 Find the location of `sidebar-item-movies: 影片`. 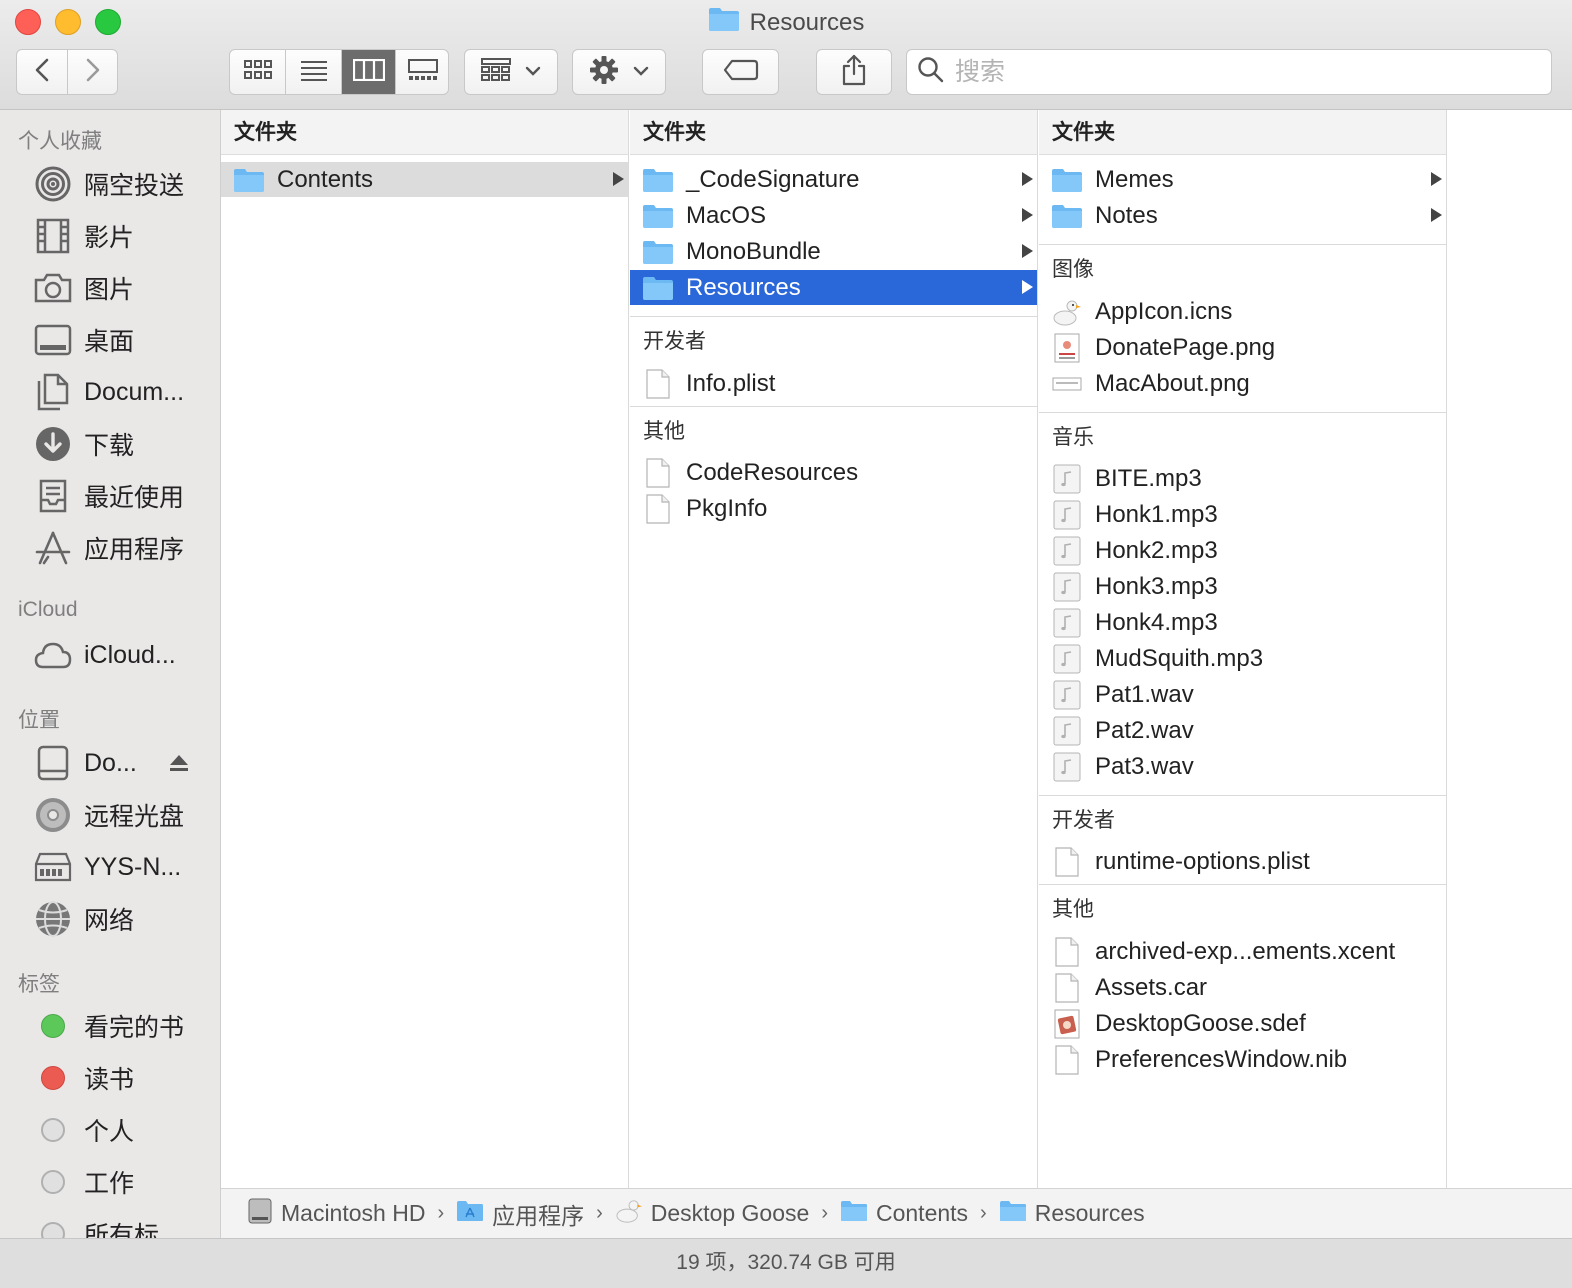

sidebar-item-movies: 影片 is located at coordinates (124, 236).